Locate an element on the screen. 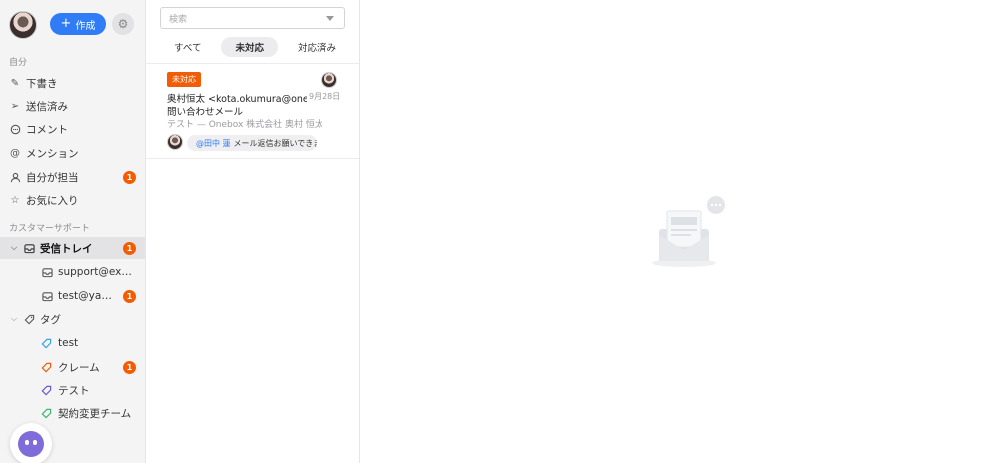 The image size is (1000, 463). compose-label: 作成 is located at coordinates (85, 26).